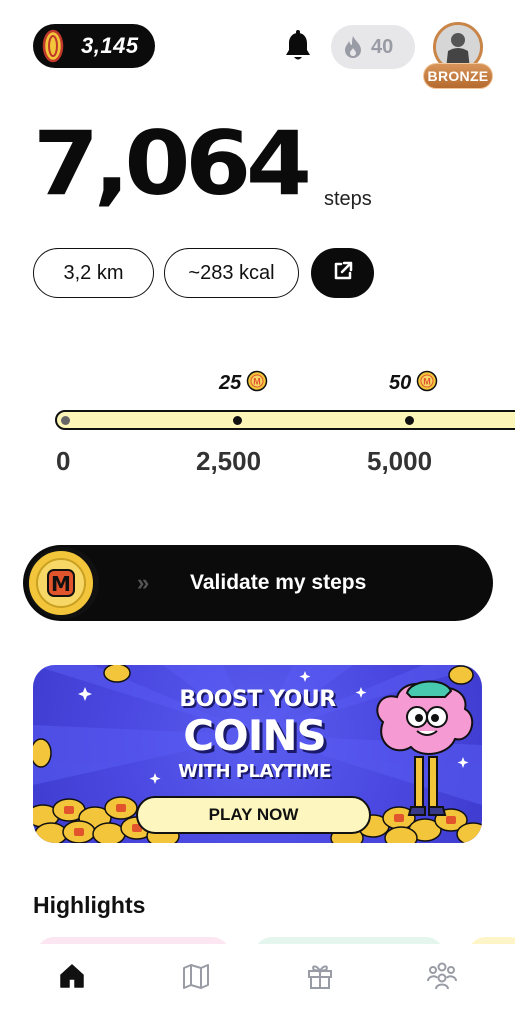  I want to click on mascot-illustration, so click(425, 748).